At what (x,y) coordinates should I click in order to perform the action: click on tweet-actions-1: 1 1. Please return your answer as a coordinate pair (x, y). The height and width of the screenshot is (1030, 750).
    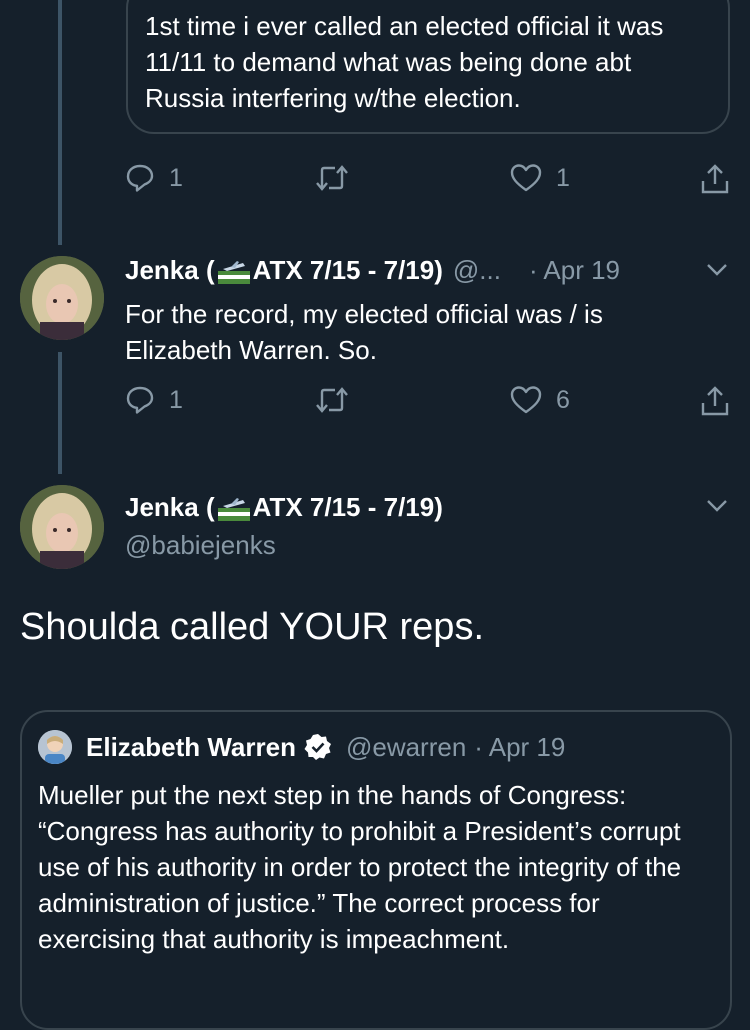
    Looking at the image, I should click on (430, 183).